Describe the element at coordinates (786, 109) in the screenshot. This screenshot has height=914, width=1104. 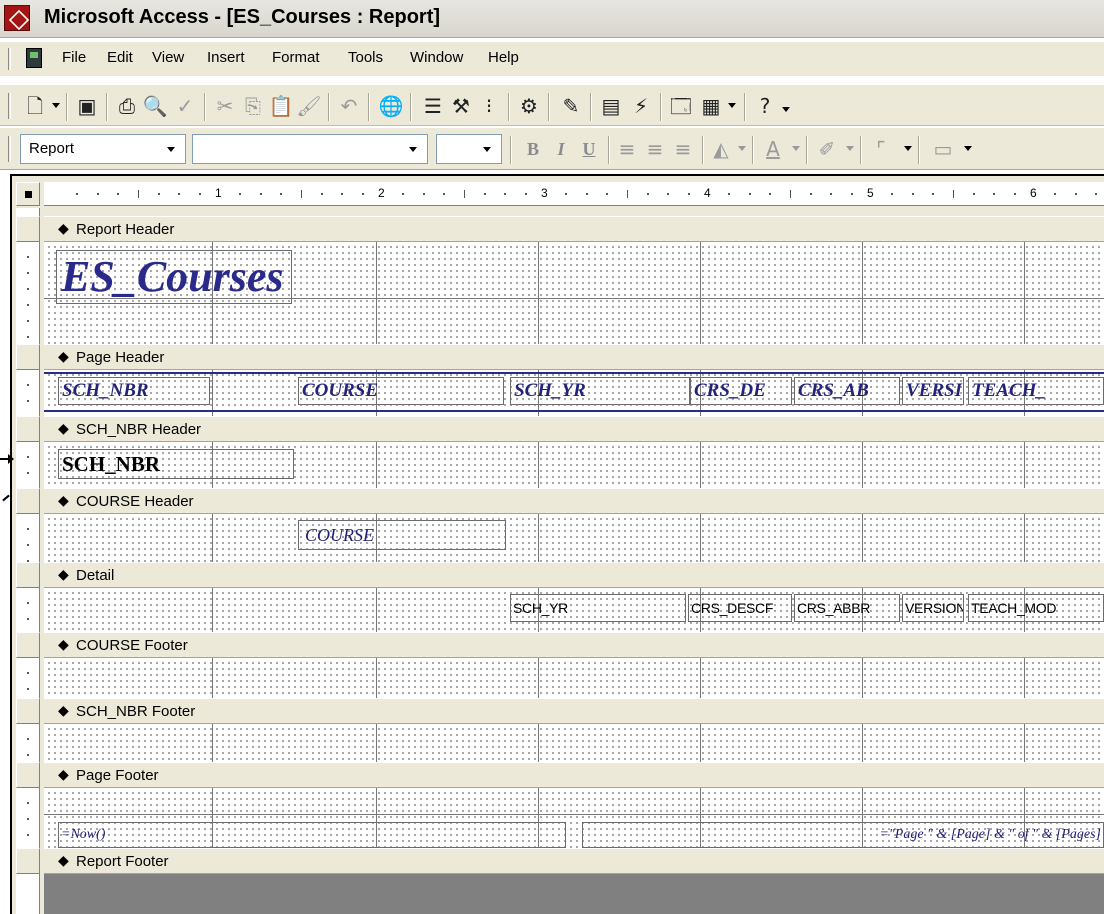
I see `toolbar-options-arrow` at that location.